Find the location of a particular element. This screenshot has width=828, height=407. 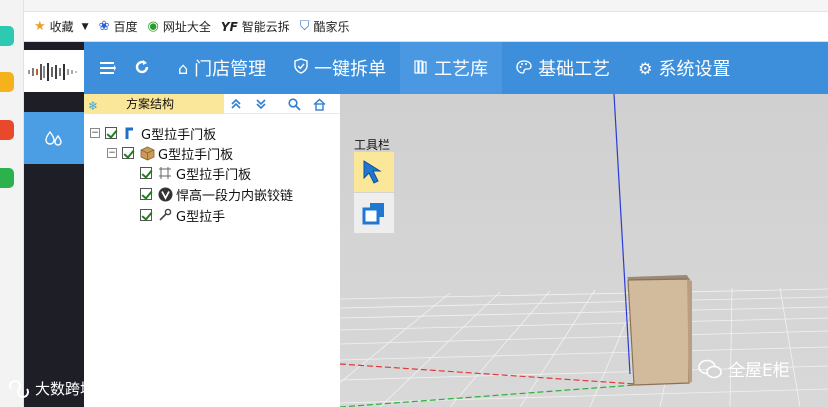

brand-watermark: 全屋E柜 is located at coordinates (759, 371).